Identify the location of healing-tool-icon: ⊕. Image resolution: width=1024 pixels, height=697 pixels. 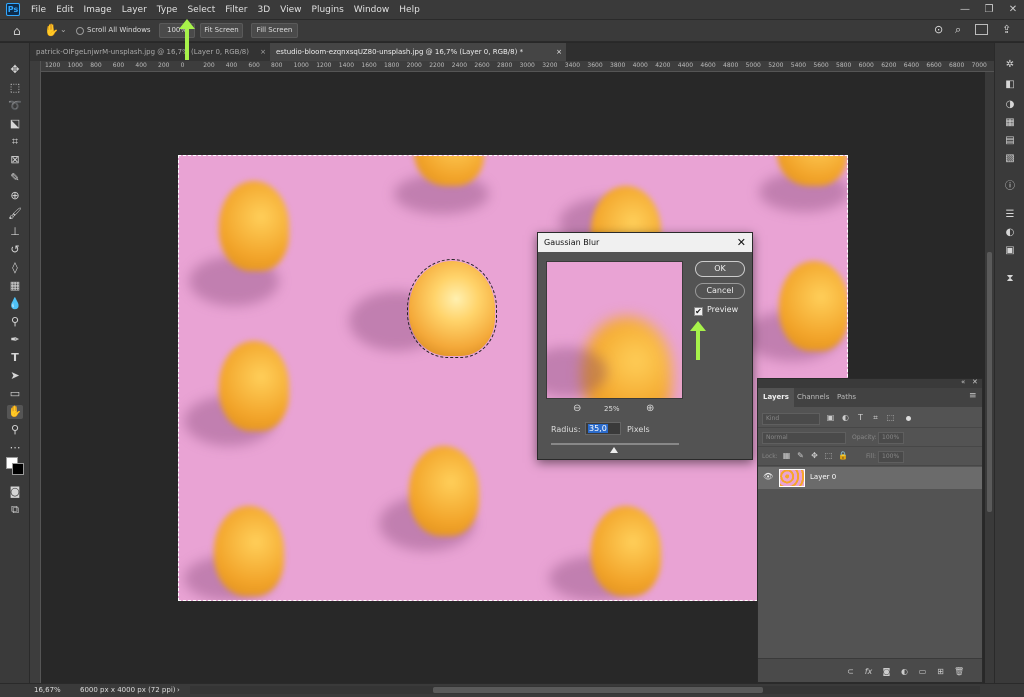
(15, 196).